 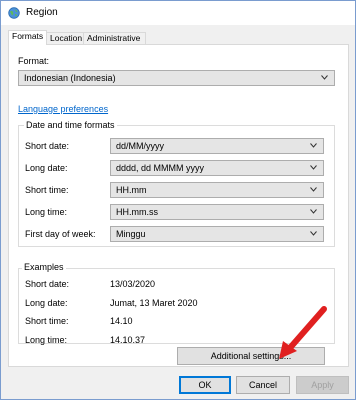 I want to click on long-date-value: dddd, dd MMMM yyyy, so click(x=160, y=168).